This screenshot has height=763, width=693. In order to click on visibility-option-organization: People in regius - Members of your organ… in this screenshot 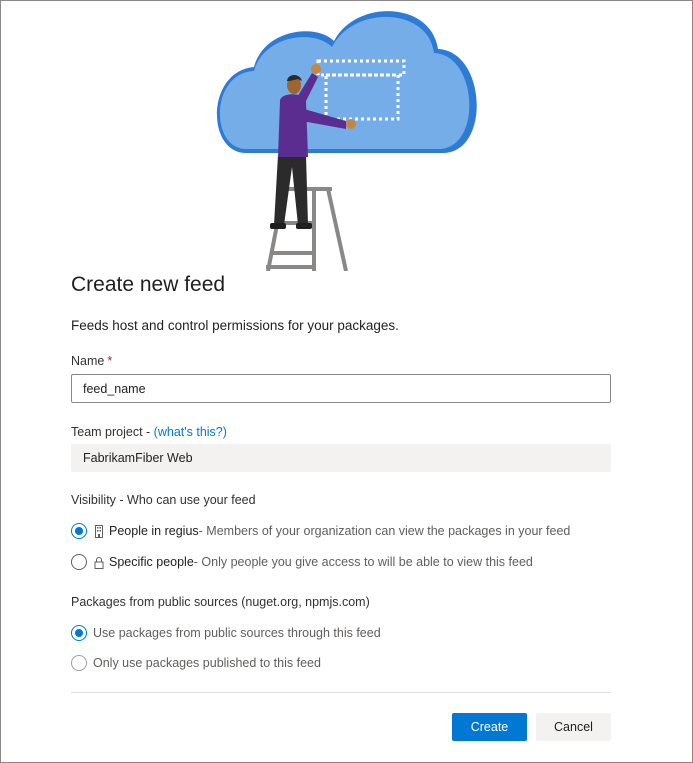, I will do `click(320, 531)`.